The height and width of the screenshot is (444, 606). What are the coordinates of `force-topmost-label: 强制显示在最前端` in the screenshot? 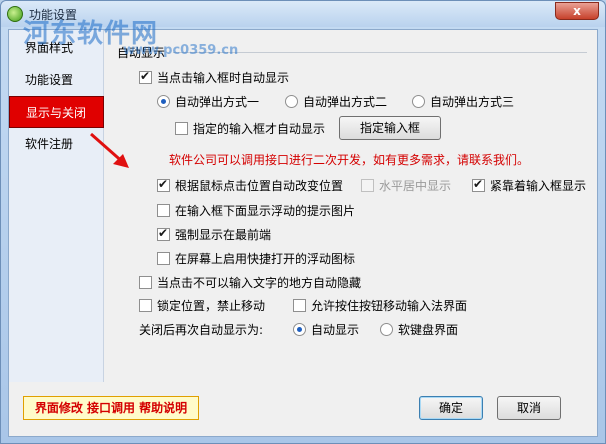 It's located at (223, 234).